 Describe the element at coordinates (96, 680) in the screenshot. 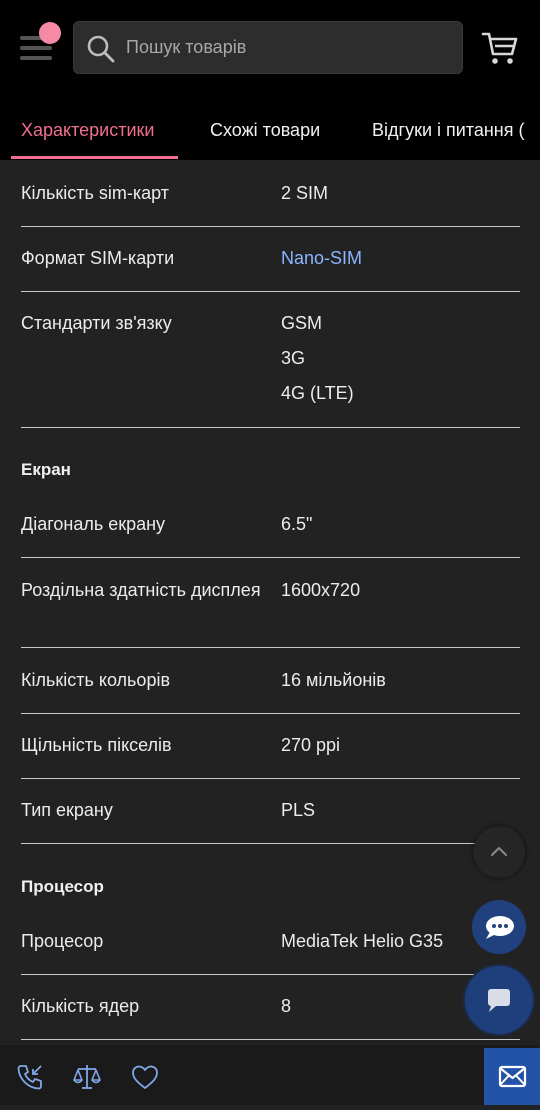

I see `spec-label: Кількість кольорів` at that location.